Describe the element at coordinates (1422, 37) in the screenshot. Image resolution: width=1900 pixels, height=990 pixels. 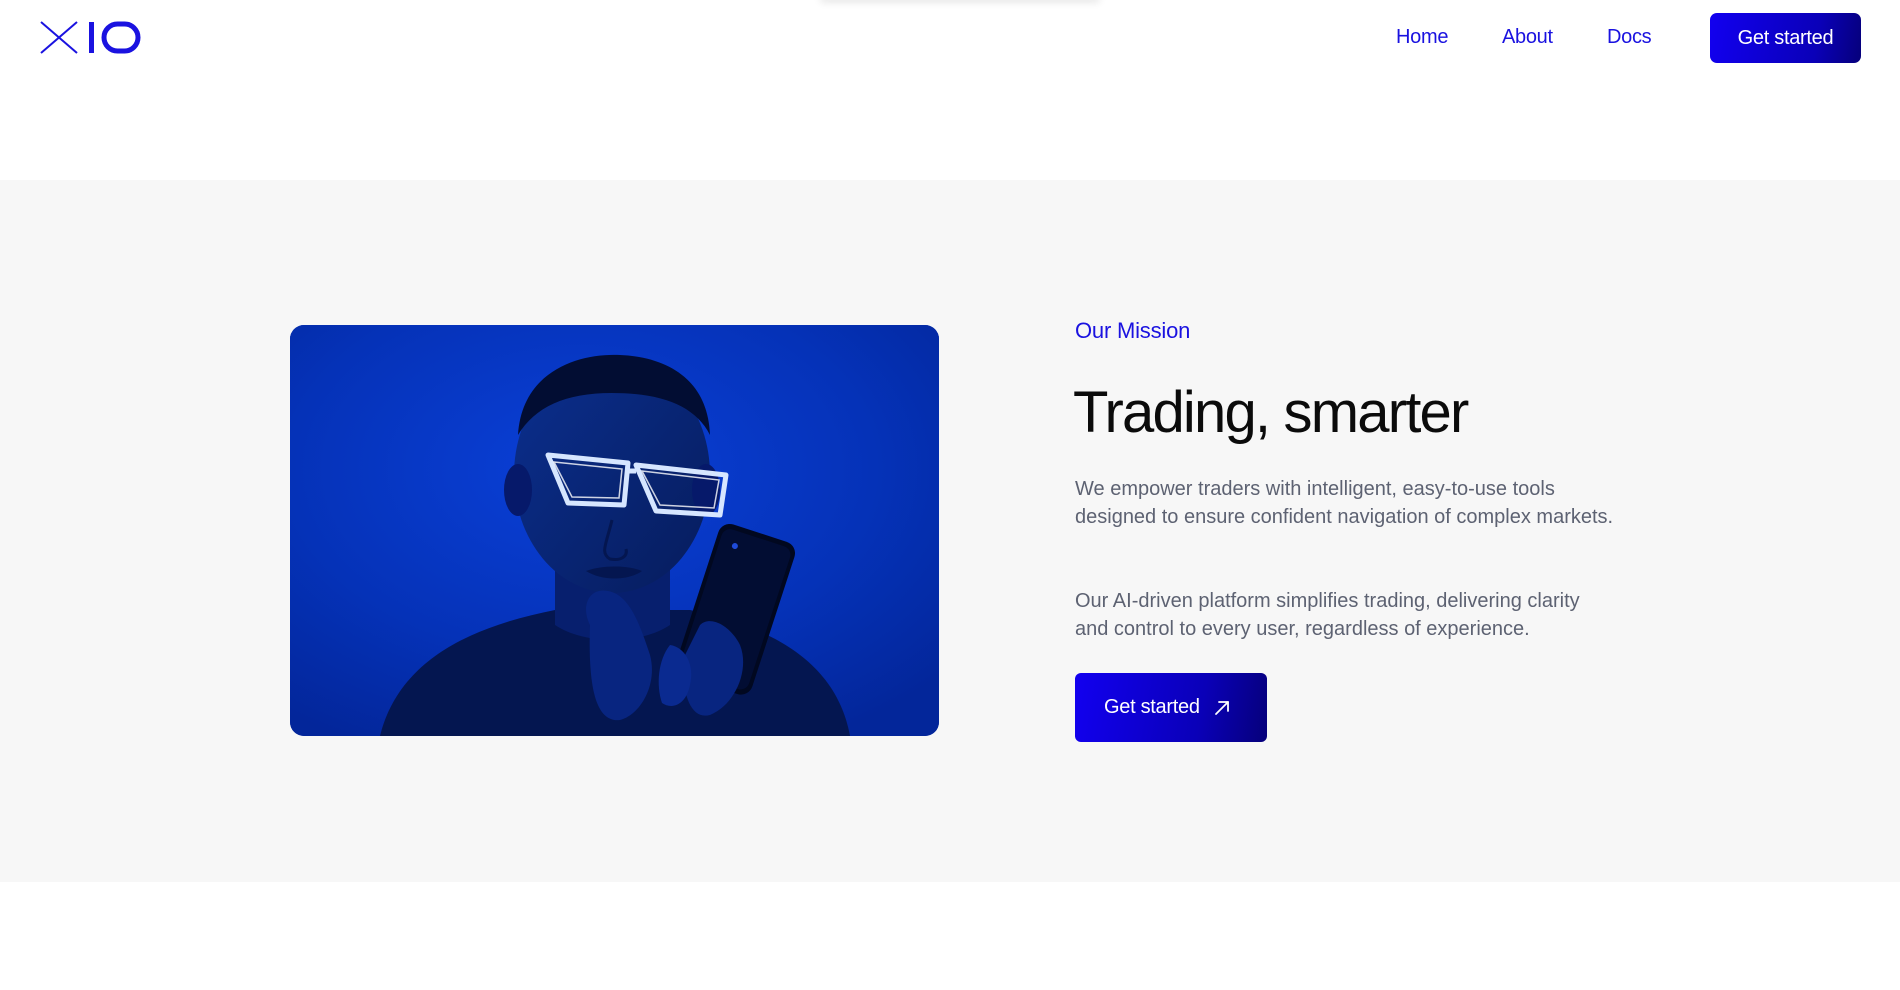
I see `nav-home: Home` at that location.